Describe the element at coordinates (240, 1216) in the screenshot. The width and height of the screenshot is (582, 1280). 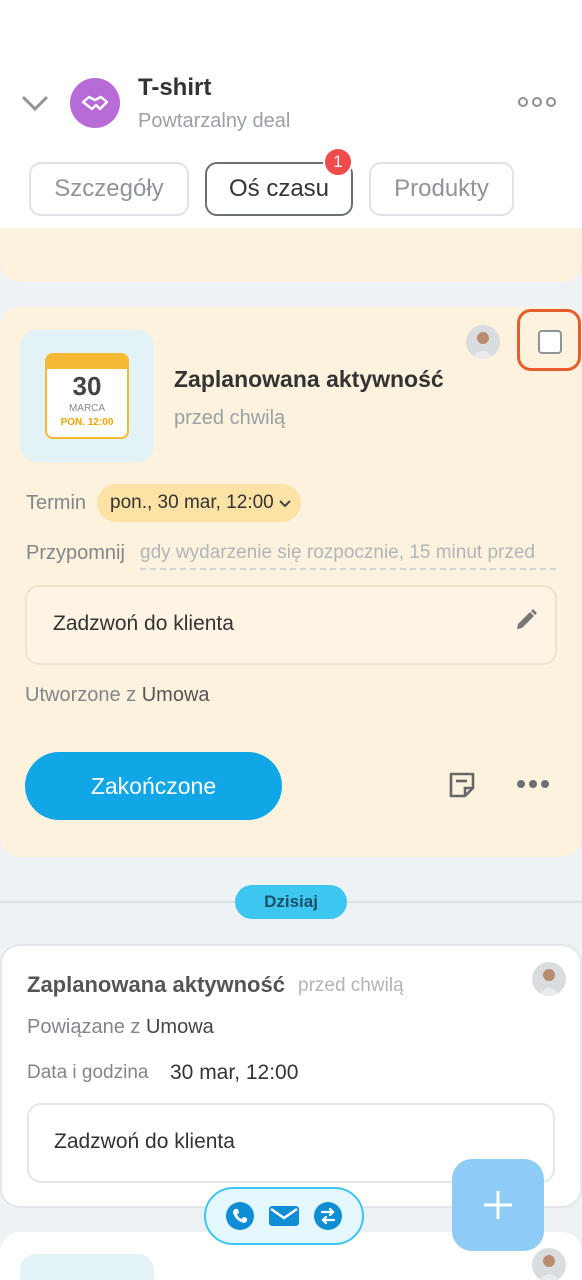
I see `phone-icon` at that location.